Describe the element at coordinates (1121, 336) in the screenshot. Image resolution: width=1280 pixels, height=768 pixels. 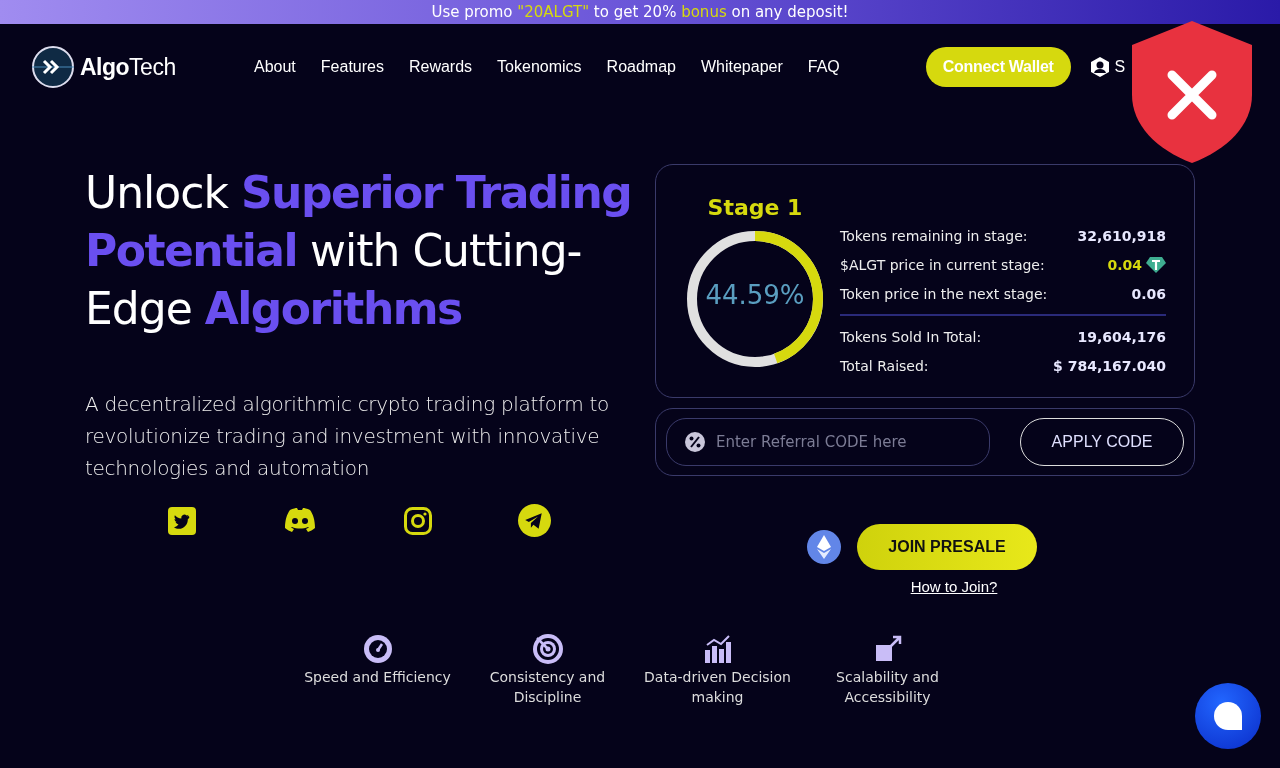
I see `stat-value: 19,604,176` at that location.